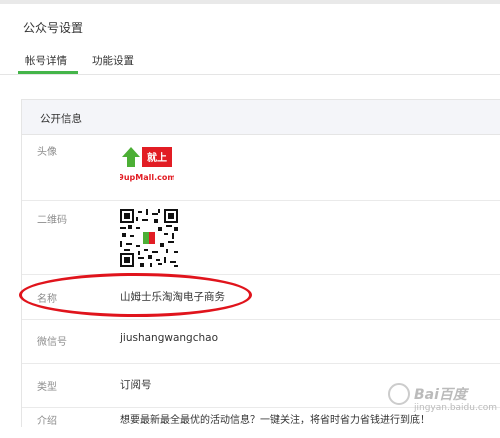  I want to click on intro-value: 想要最新最全最优的活动信息？一键关注，将省时省力省钱进行到底！, so click(275, 420).